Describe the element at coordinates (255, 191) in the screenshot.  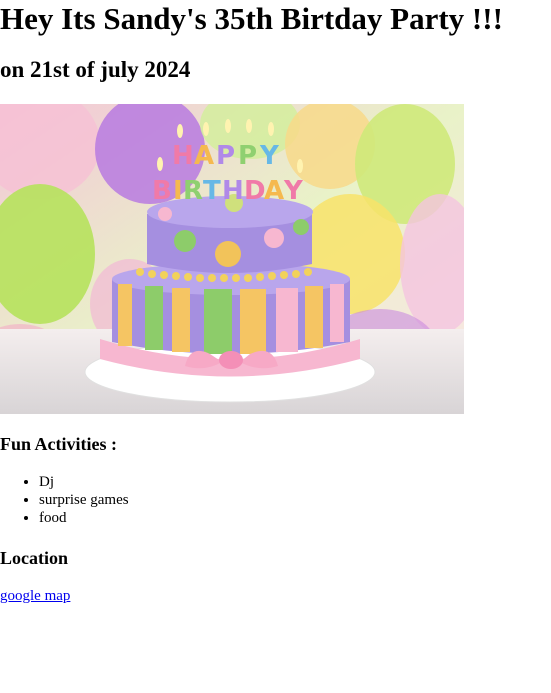
I see `svg-text: D` at that location.